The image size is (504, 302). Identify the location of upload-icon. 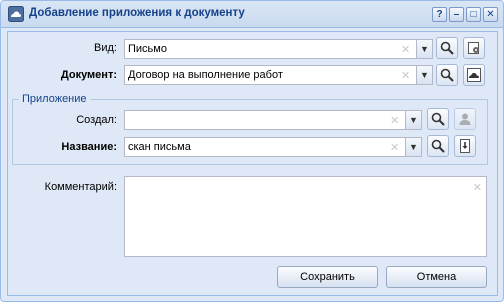
(465, 146).